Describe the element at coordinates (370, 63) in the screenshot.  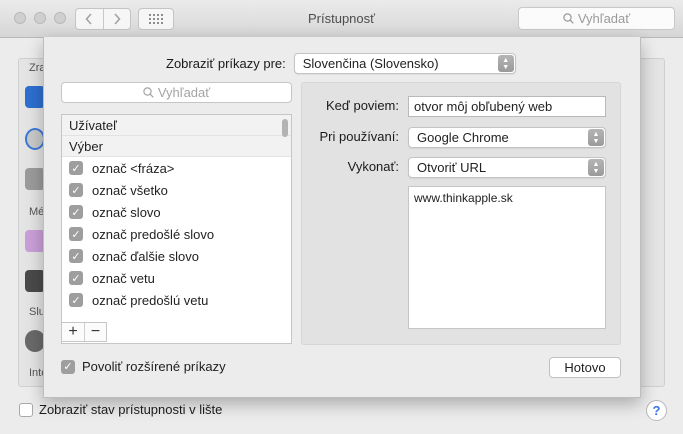
I see `language-value: Slovenčina (Slovensko)` at that location.